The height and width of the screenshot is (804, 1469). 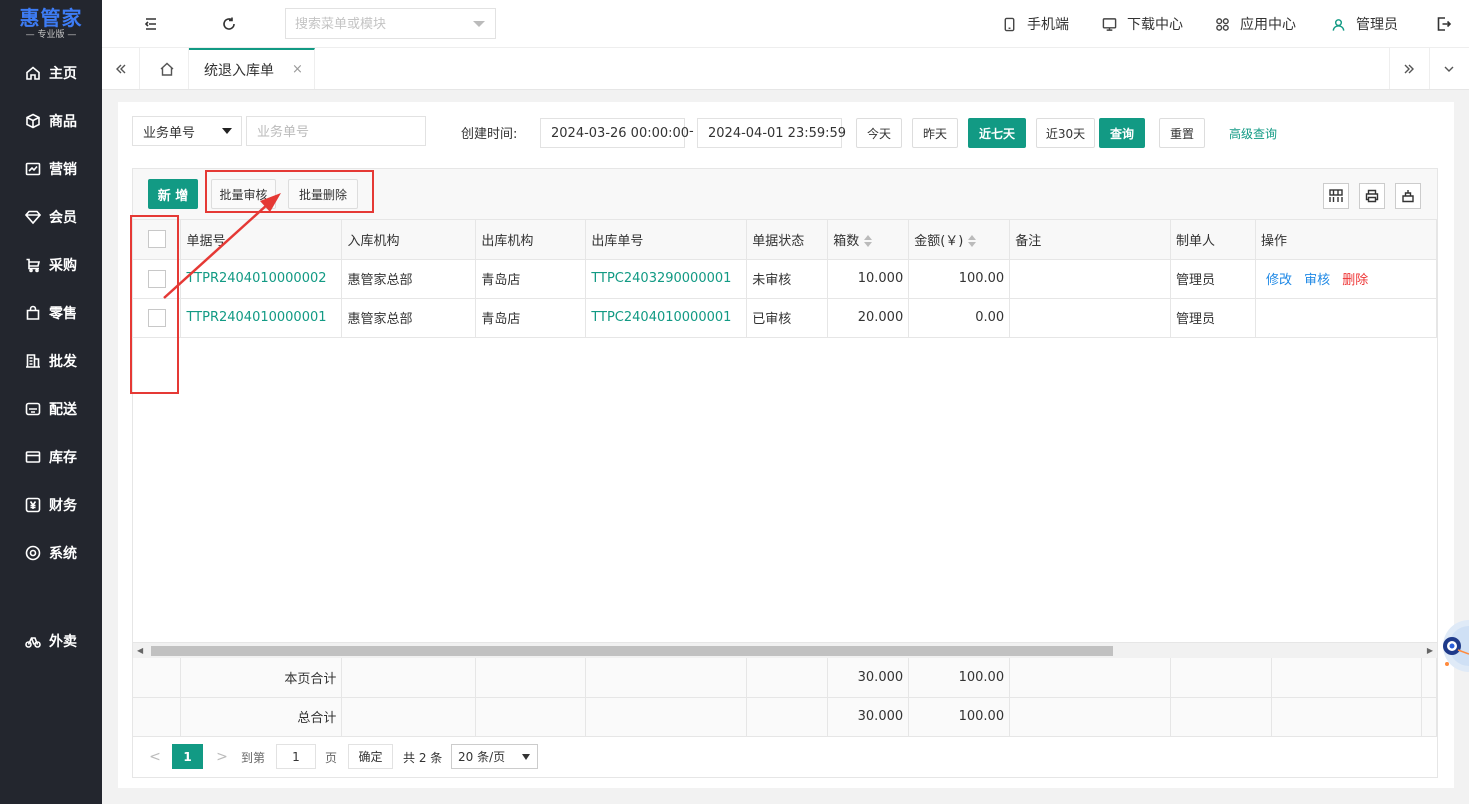 What do you see at coordinates (187, 756) in the screenshot?
I see `current-page-button: 1` at bounding box center [187, 756].